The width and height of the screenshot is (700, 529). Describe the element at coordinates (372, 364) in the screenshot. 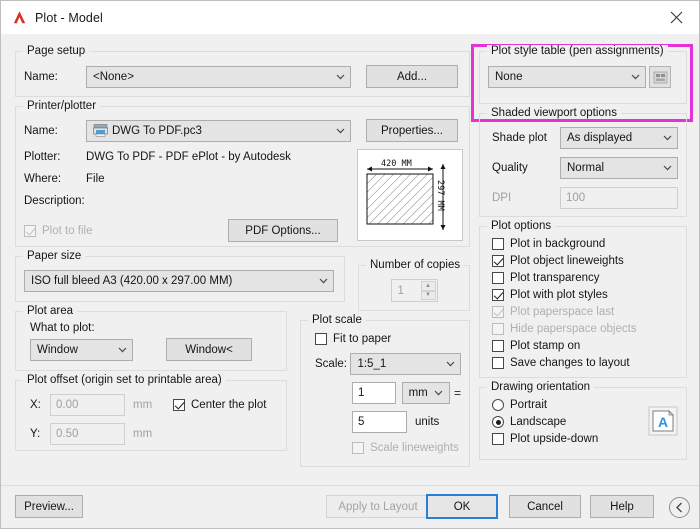

I see `scale-value: 1:5_1` at that location.